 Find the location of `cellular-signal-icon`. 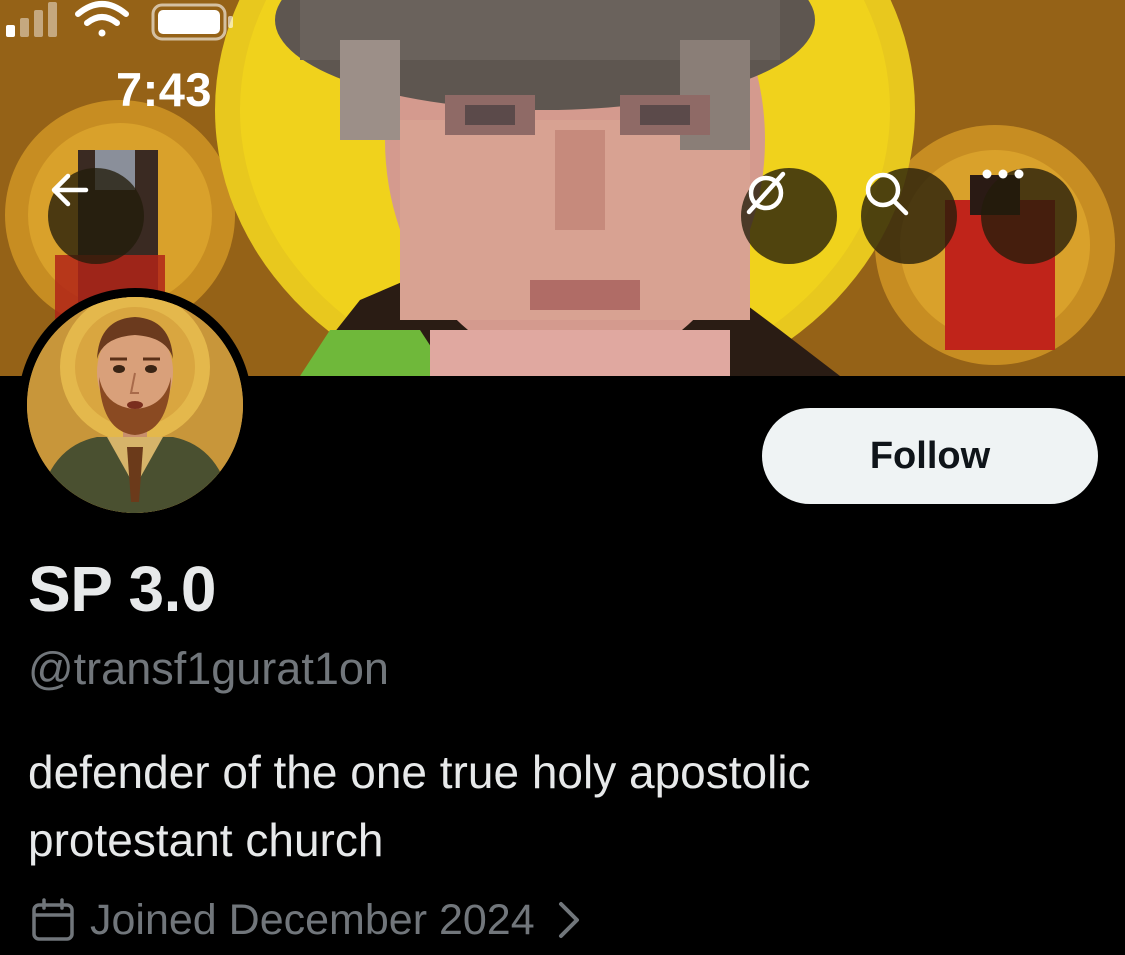

cellular-signal-icon is located at coordinates (31, 19).